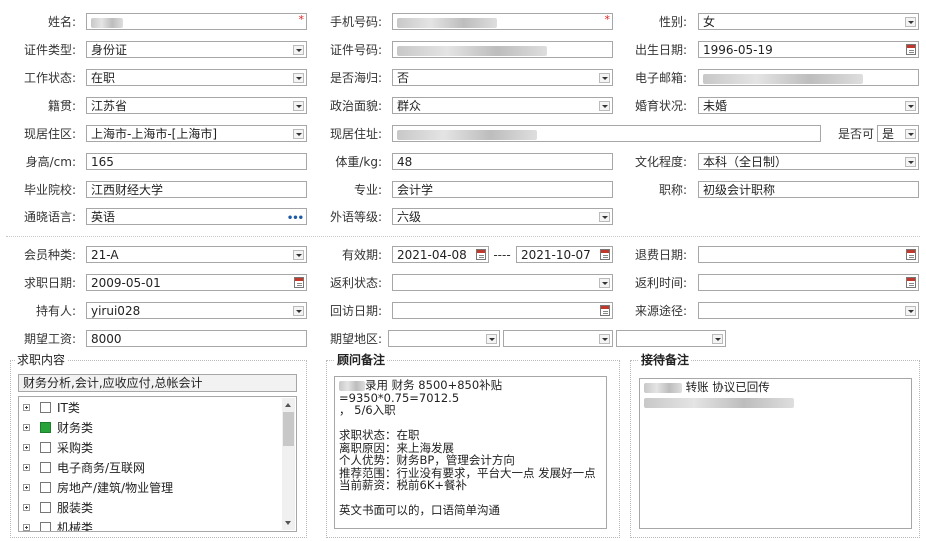 The height and width of the screenshot is (541, 926). I want to click on marital-select: 未婚, so click(808, 105).